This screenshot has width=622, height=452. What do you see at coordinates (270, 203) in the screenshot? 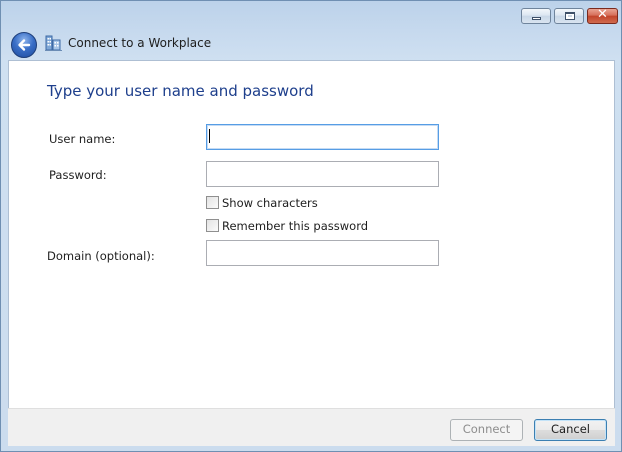
I see `show-characters-label: Show characters` at bounding box center [270, 203].